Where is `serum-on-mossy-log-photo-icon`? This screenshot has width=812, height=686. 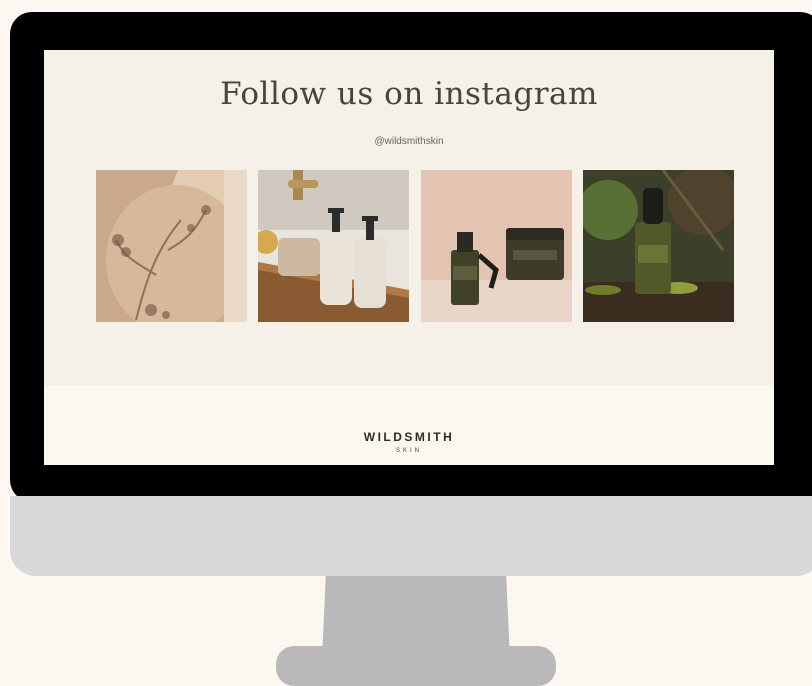 serum-on-mossy-log-photo-icon is located at coordinates (658, 246).